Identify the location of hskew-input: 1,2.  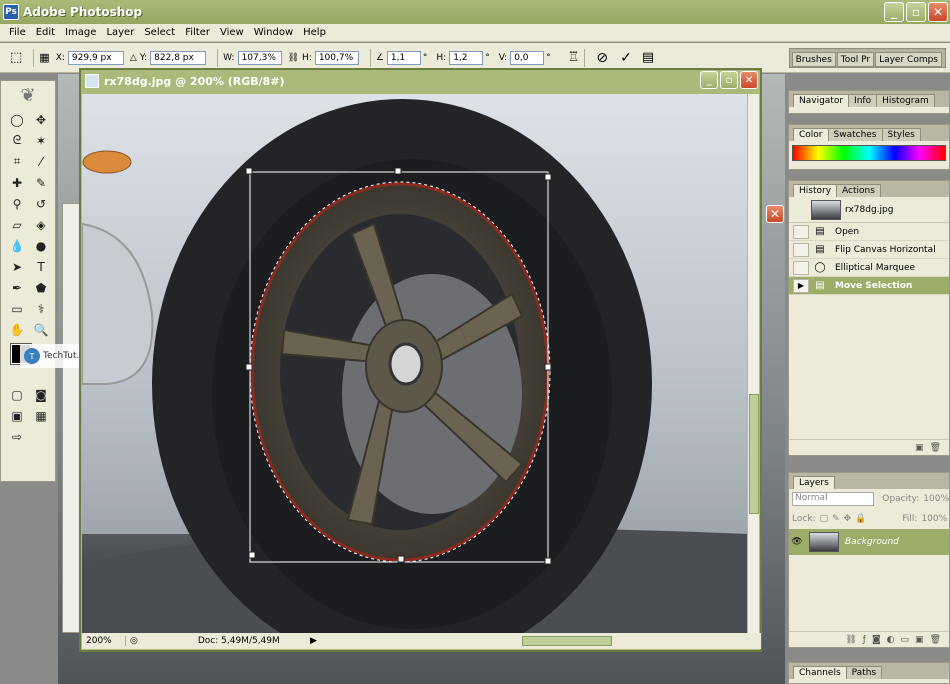
(466, 57).